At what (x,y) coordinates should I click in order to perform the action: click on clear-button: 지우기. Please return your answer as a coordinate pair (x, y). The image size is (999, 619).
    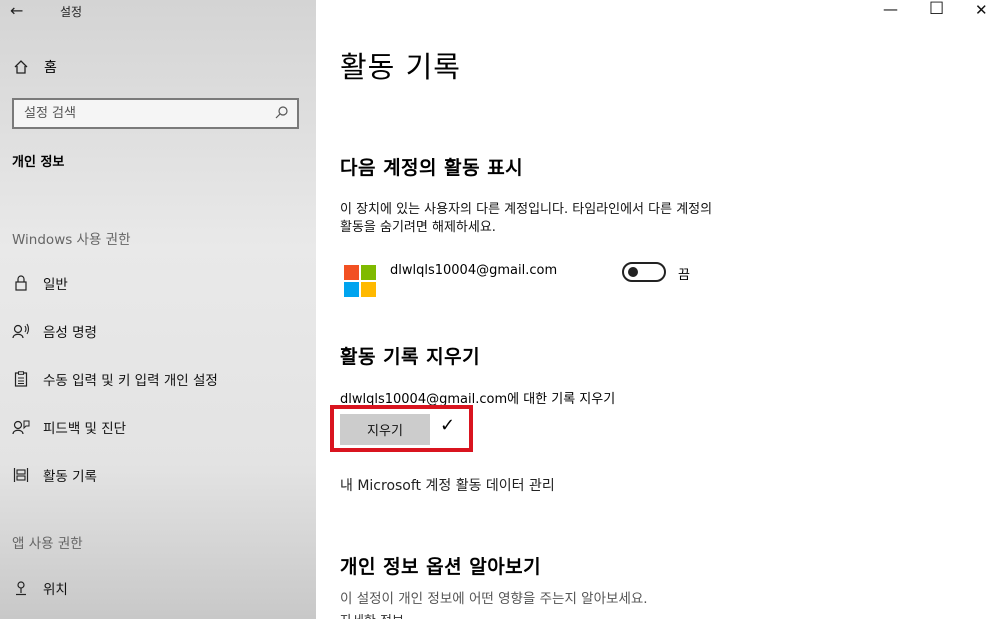
    Looking at the image, I should click on (385, 429).